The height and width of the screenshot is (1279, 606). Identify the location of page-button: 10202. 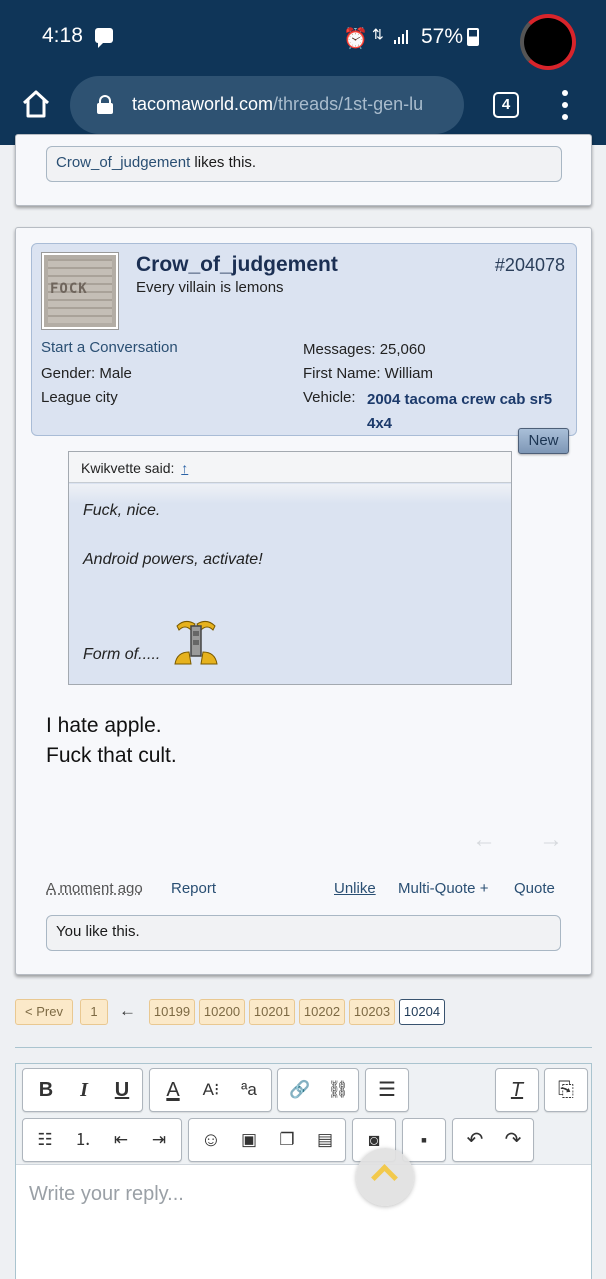
(322, 1012).